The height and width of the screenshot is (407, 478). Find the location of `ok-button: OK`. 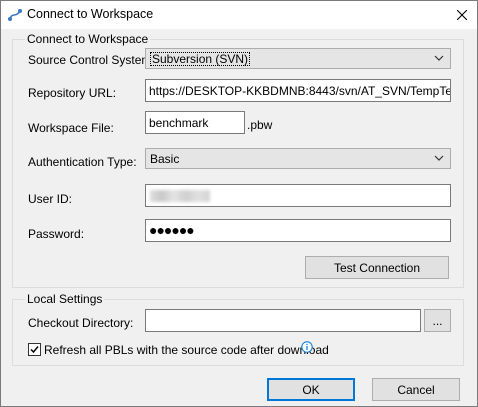

ok-button: OK is located at coordinates (311, 389).